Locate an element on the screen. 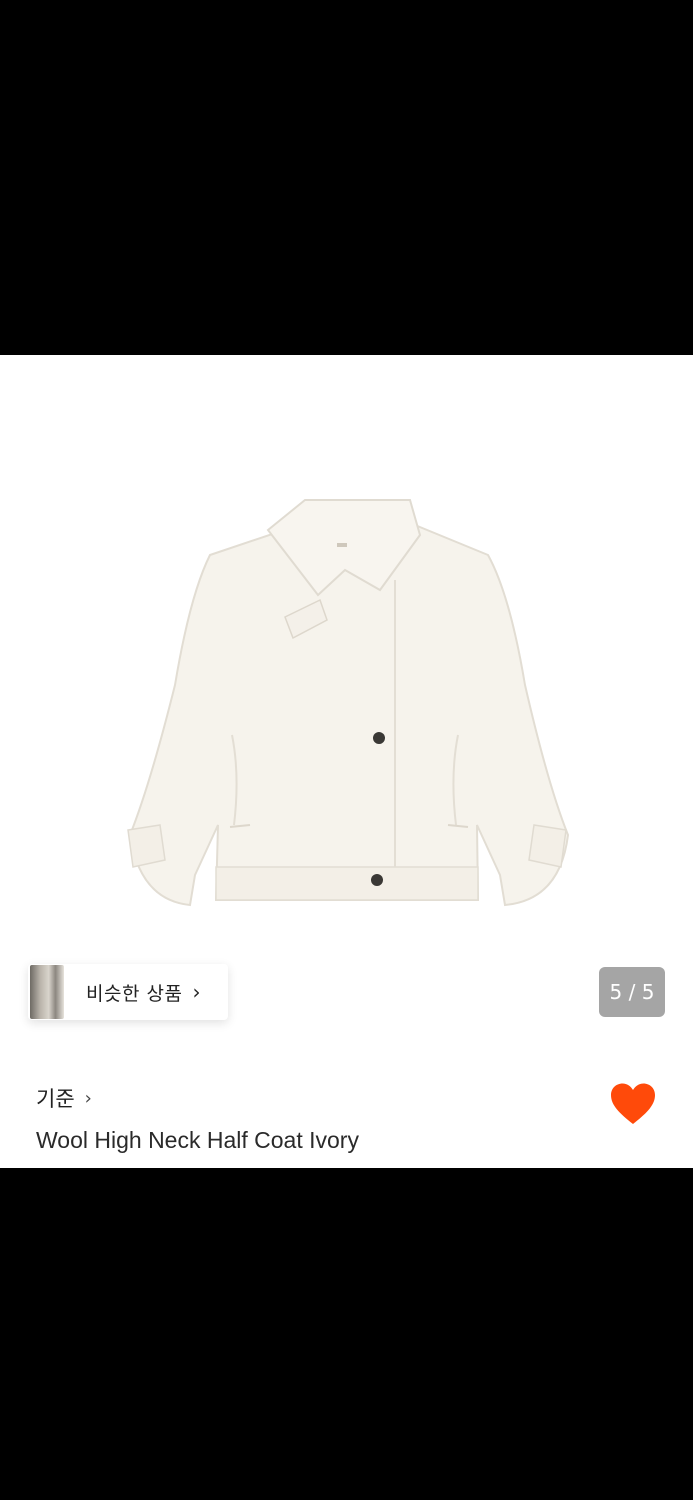 Image resolution: width=693 pixels, height=1500 pixels. image-page-counter: 5 / 5 is located at coordinates (632, 992).